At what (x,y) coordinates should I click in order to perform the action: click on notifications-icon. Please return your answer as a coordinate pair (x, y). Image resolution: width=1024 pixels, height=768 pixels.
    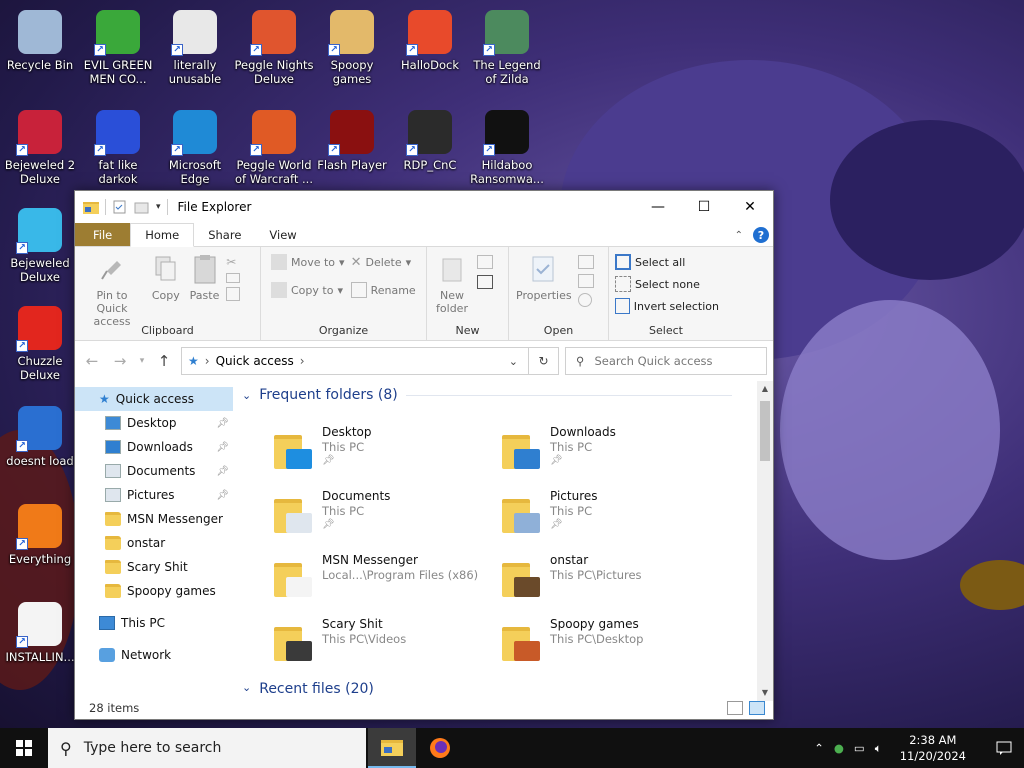
    Looking at the image, I should click on (1004, 748).